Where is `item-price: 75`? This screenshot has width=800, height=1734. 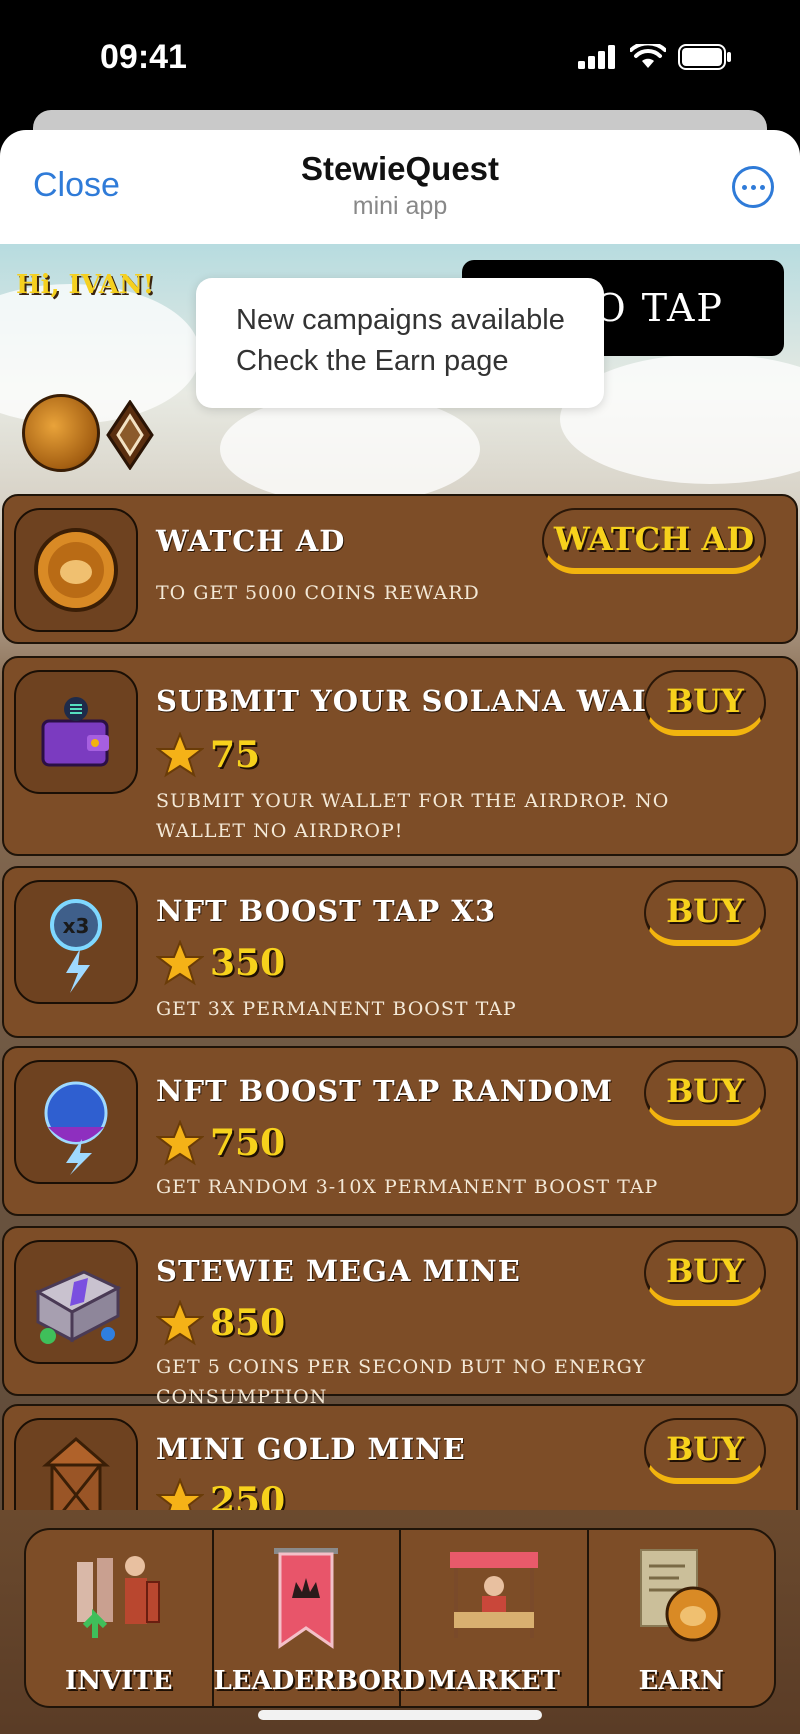
item-price: 75 is located at coordinates (208, 755).